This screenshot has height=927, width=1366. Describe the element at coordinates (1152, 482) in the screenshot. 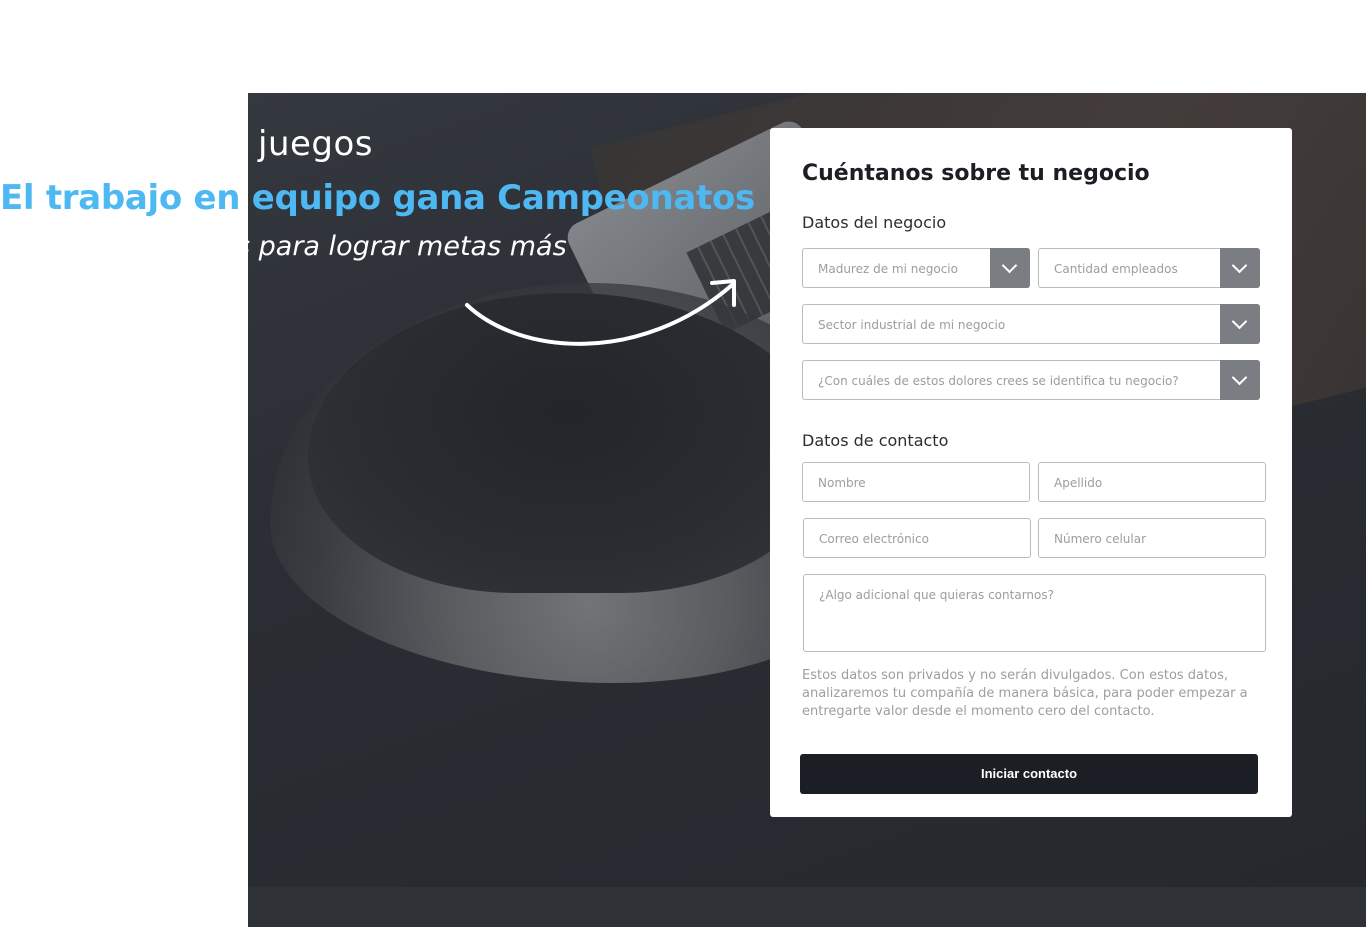

I see `last-name-field: Apellido` at that location.